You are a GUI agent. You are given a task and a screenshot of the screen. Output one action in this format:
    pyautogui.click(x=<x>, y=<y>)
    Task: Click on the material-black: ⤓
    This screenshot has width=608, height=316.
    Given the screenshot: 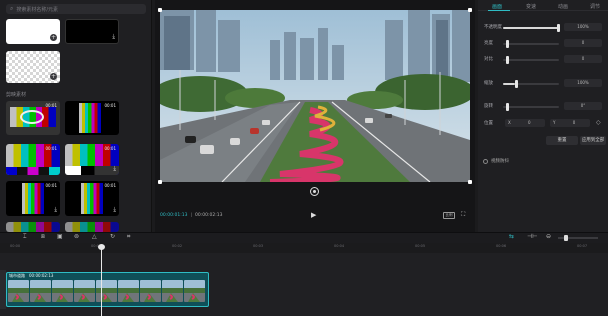 What is the action you would take?
    pyautogui.click(x=92, y=31)
    